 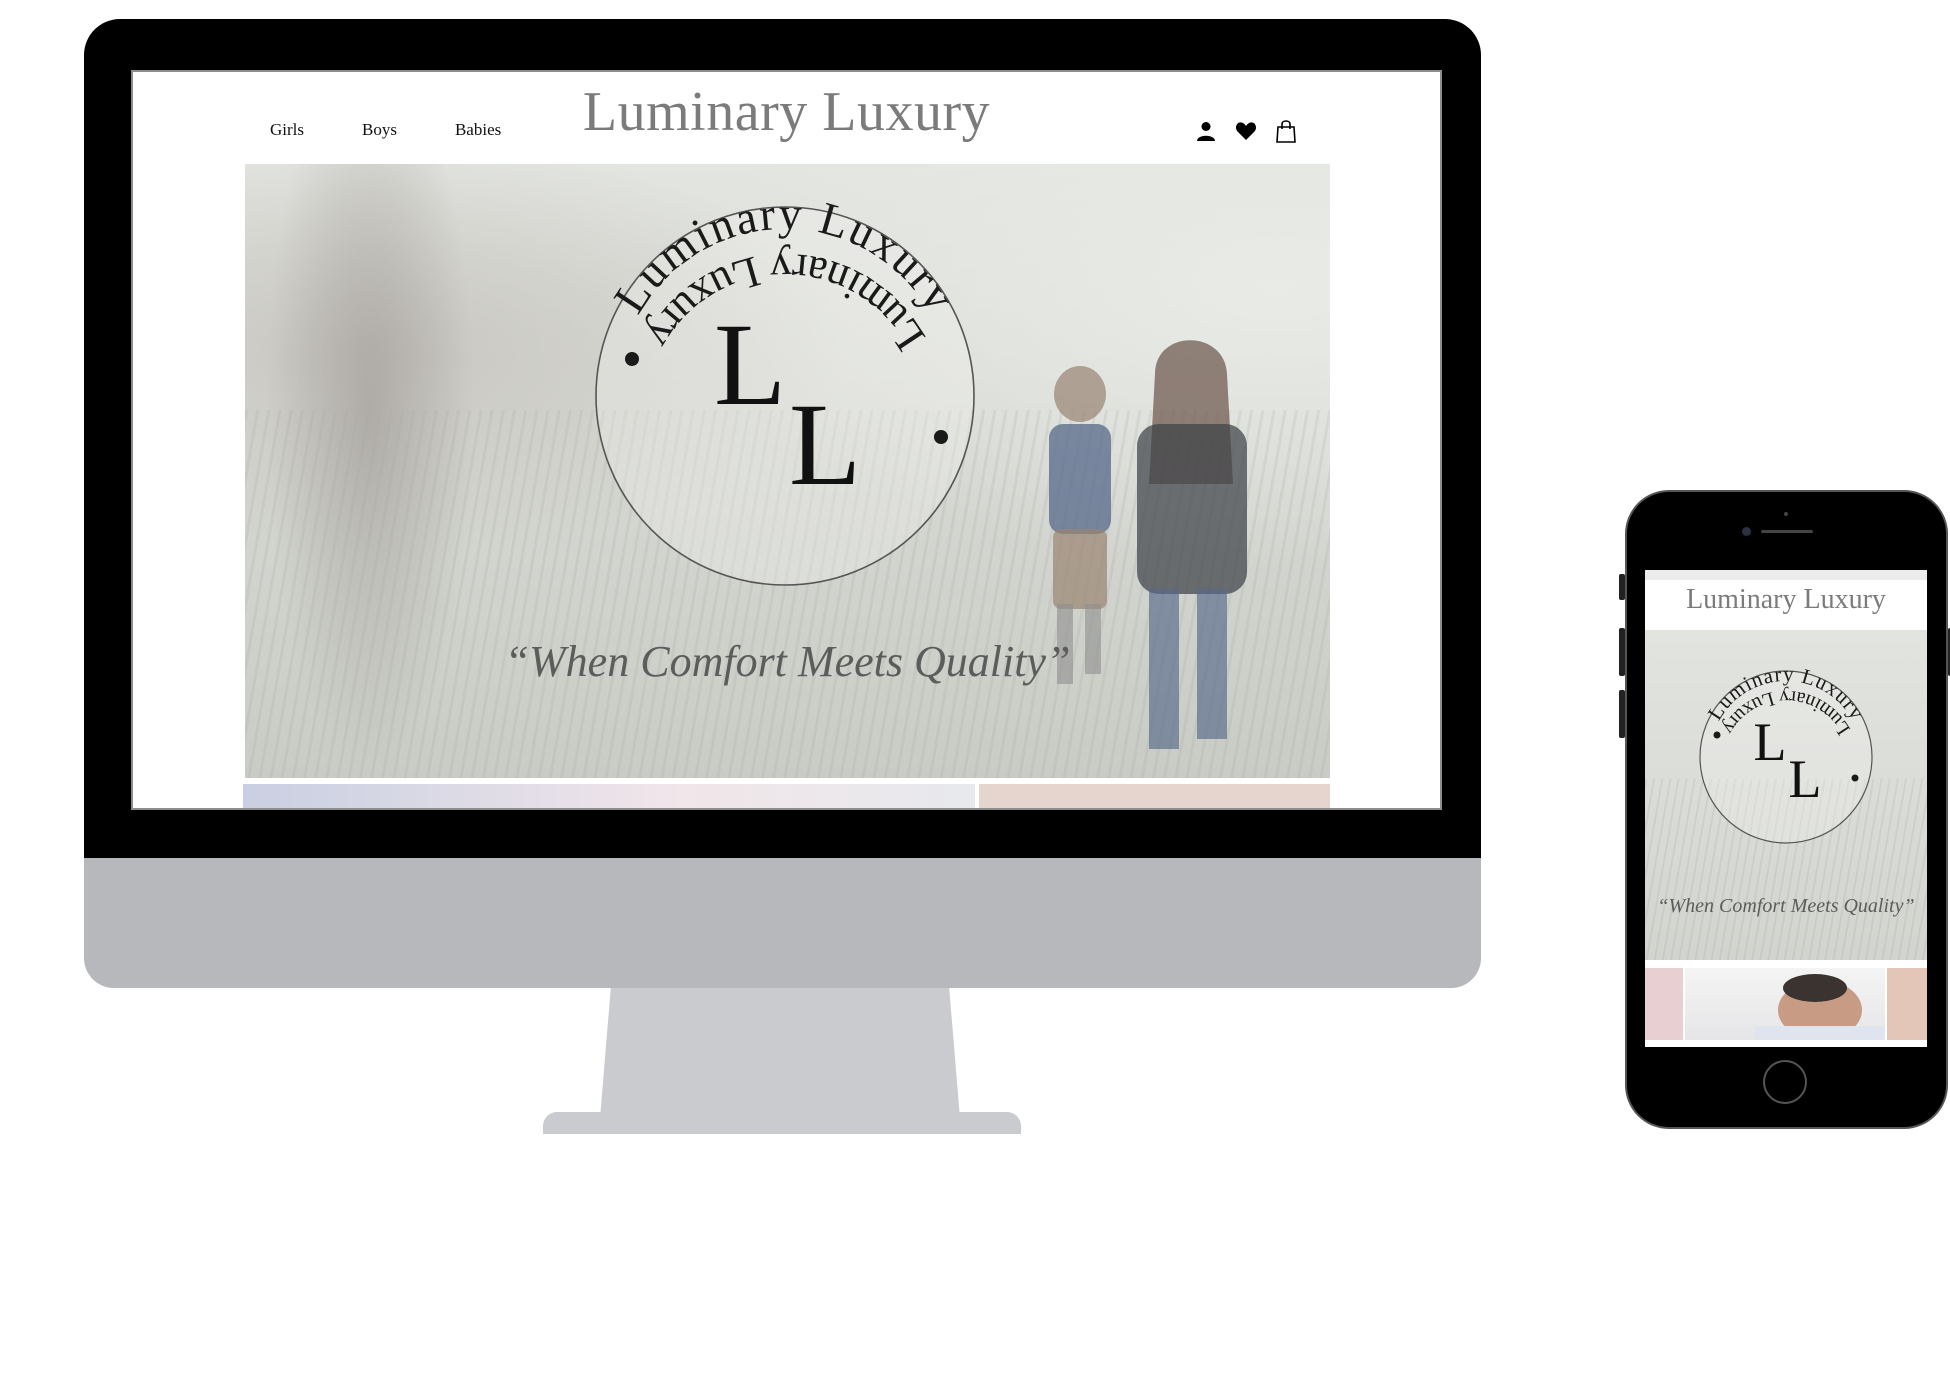 What do you see at coordinates (1855, 778) in the screenshot?
I see `mobile-logo-dot-right` at bounding box center [1855, 778].